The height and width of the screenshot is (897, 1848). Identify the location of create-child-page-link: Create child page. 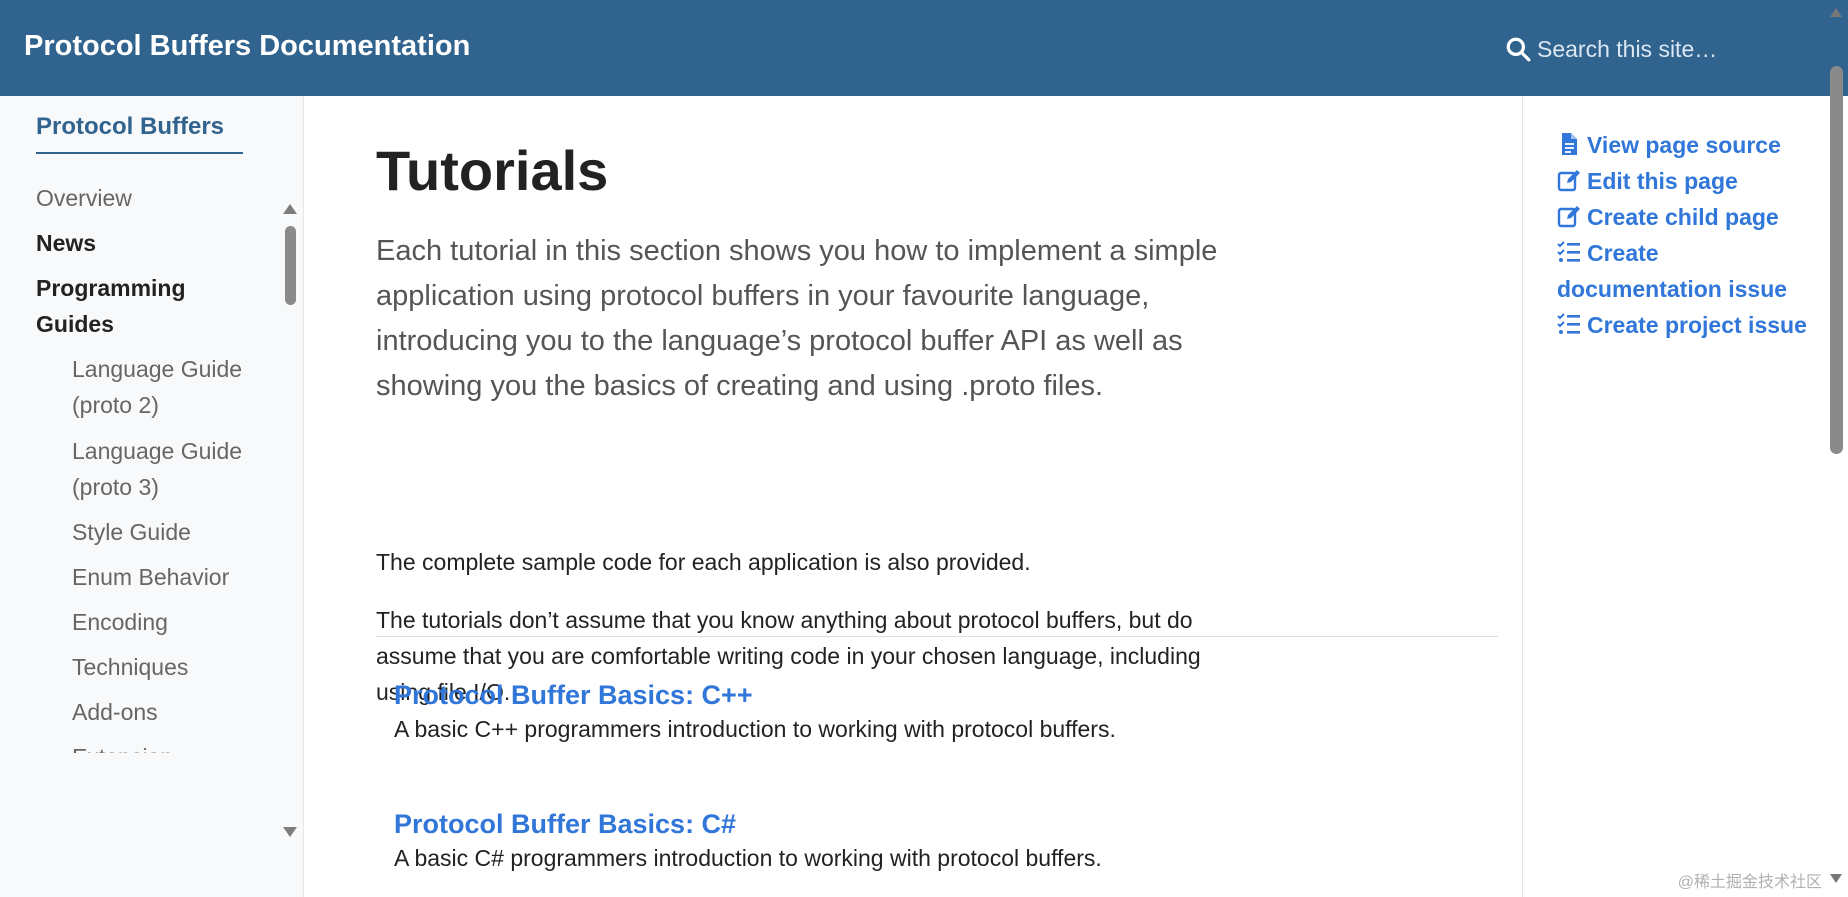
(1689, 217).